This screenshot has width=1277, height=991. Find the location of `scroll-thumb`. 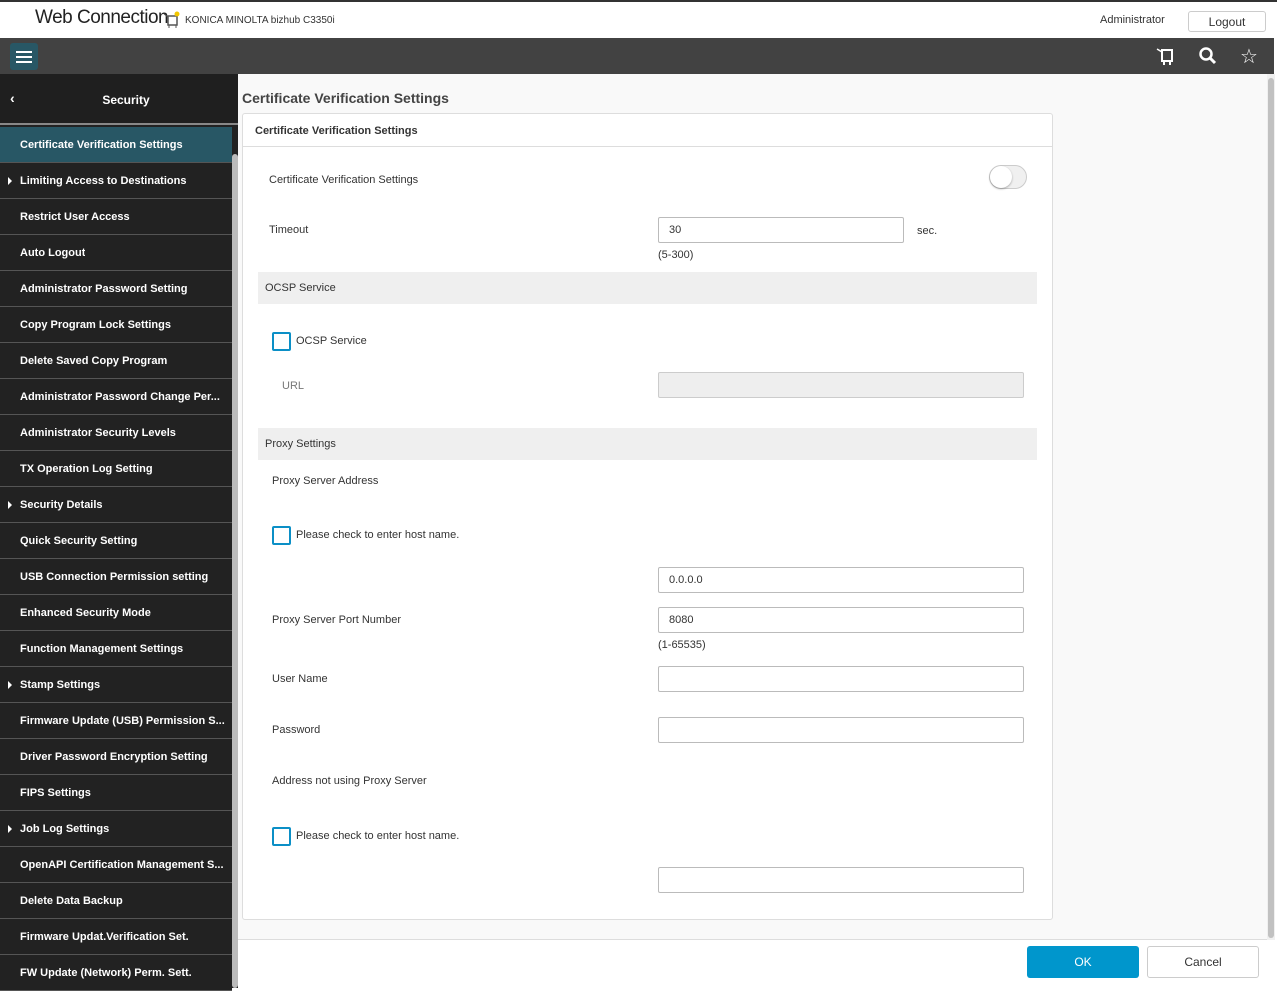

scroll-thumb is located at coordinates (1271, 508).